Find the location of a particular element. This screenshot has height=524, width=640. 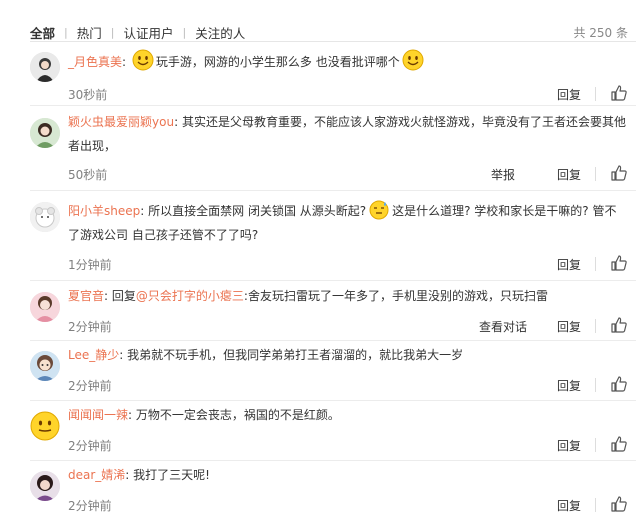

comment-text: 我弟就不玩手机，但我同学弟弟打王者溜溜的，就比我弟大一岁 is located at coordinates (295, 355).